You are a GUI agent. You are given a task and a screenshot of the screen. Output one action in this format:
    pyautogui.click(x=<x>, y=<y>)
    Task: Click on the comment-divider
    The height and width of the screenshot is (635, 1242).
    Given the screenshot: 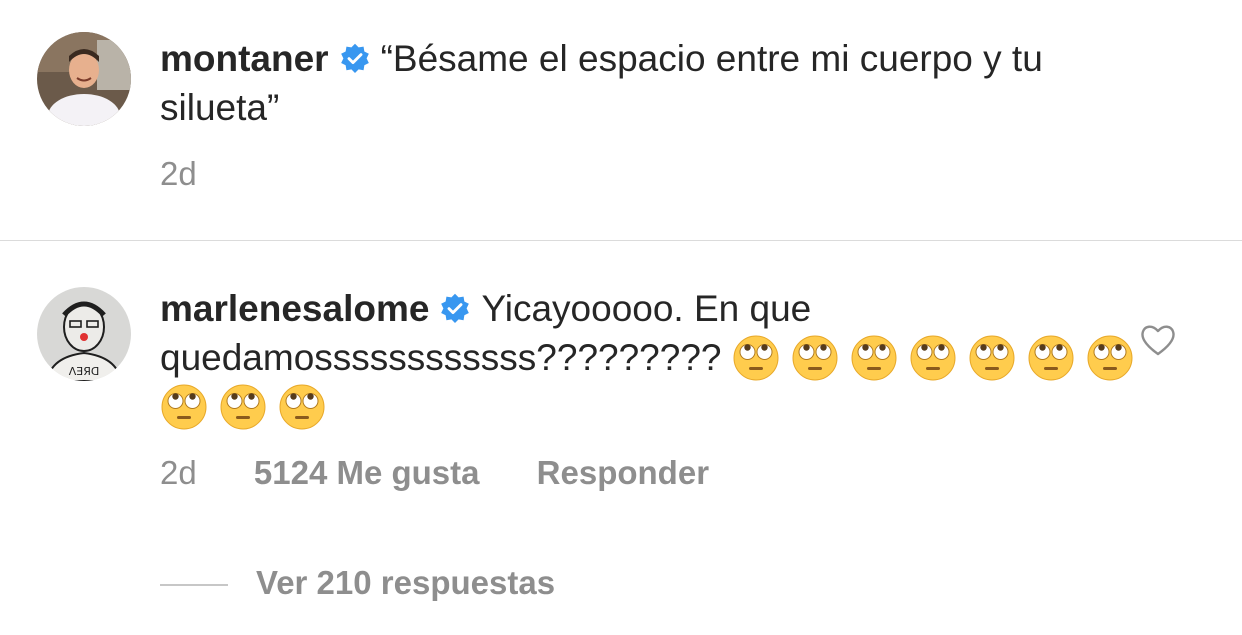 What is the action you would take?
    pyautogui.click(x=621, y=240)
    